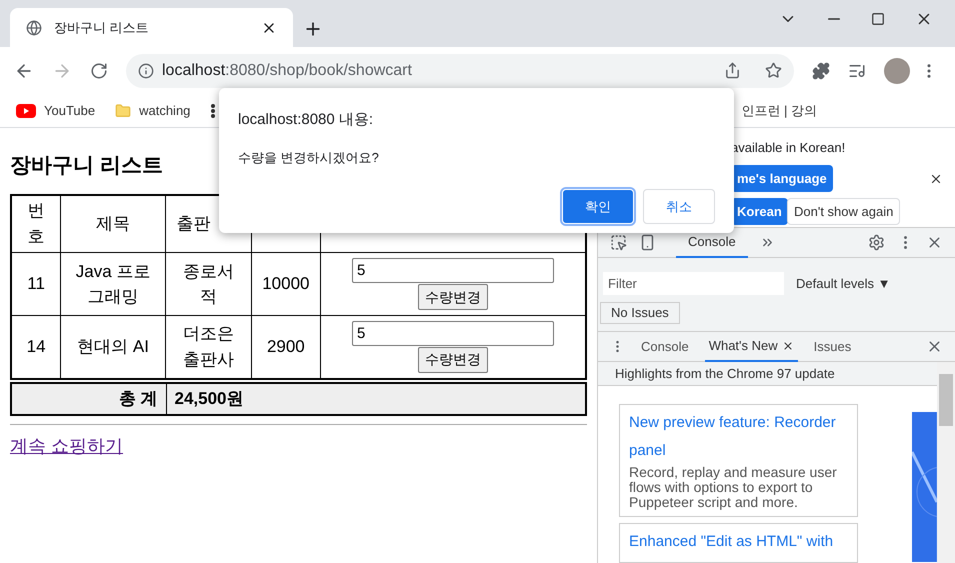 The width and height of the screenshot is (955, 563). Describe the element at coordinates (460, 71) in the screenshot. I see `address-bar: localhost:8080/shop/book/showcart` at that location.